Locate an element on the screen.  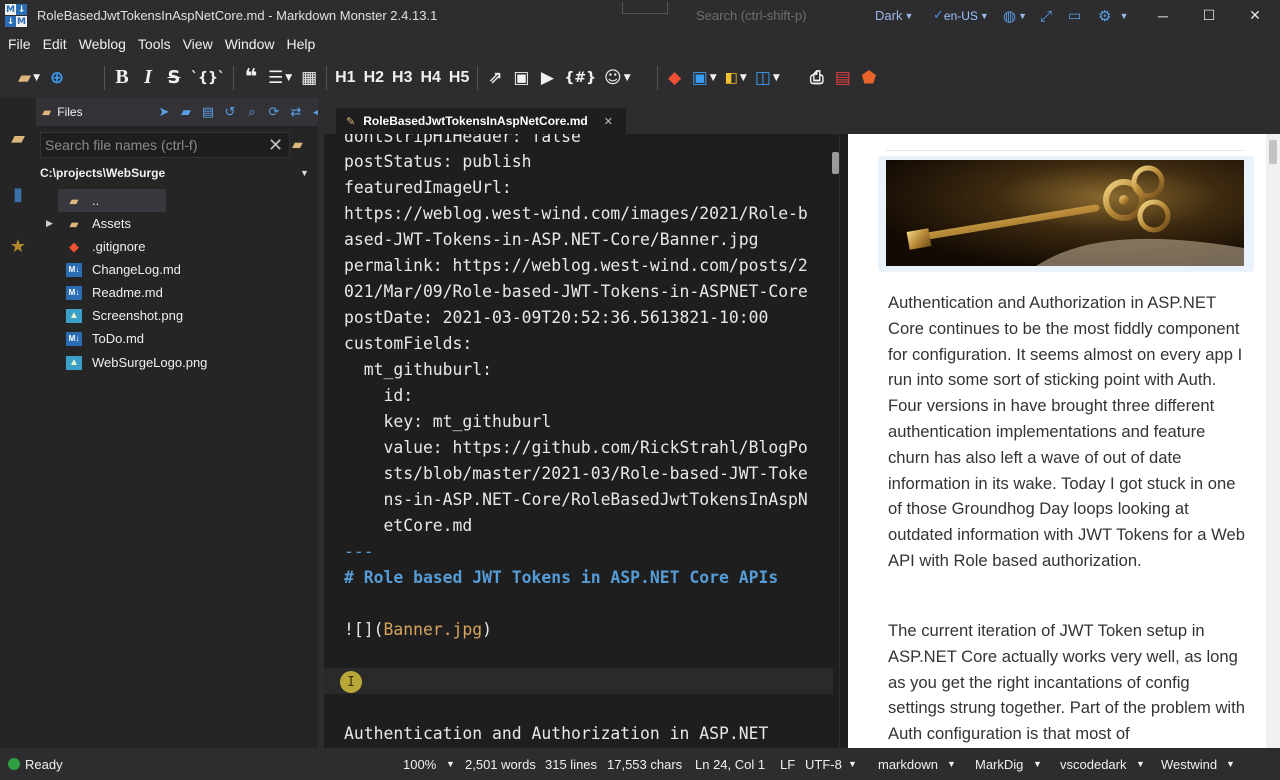
menu-tools: Tools is located at coordinates (154, 44).